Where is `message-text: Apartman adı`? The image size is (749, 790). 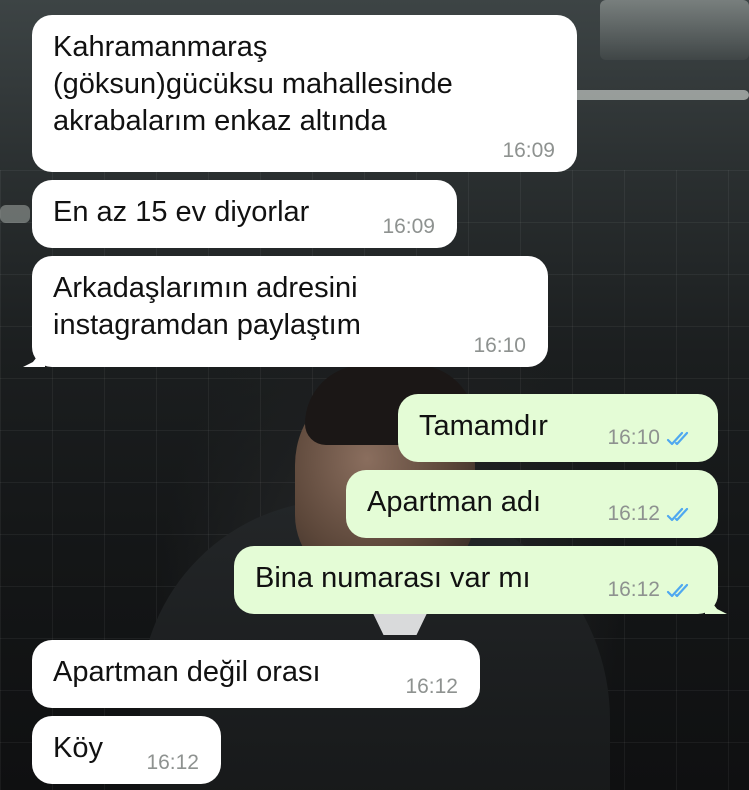
message-text: Apartman adı is located at coordinates (454, 502).